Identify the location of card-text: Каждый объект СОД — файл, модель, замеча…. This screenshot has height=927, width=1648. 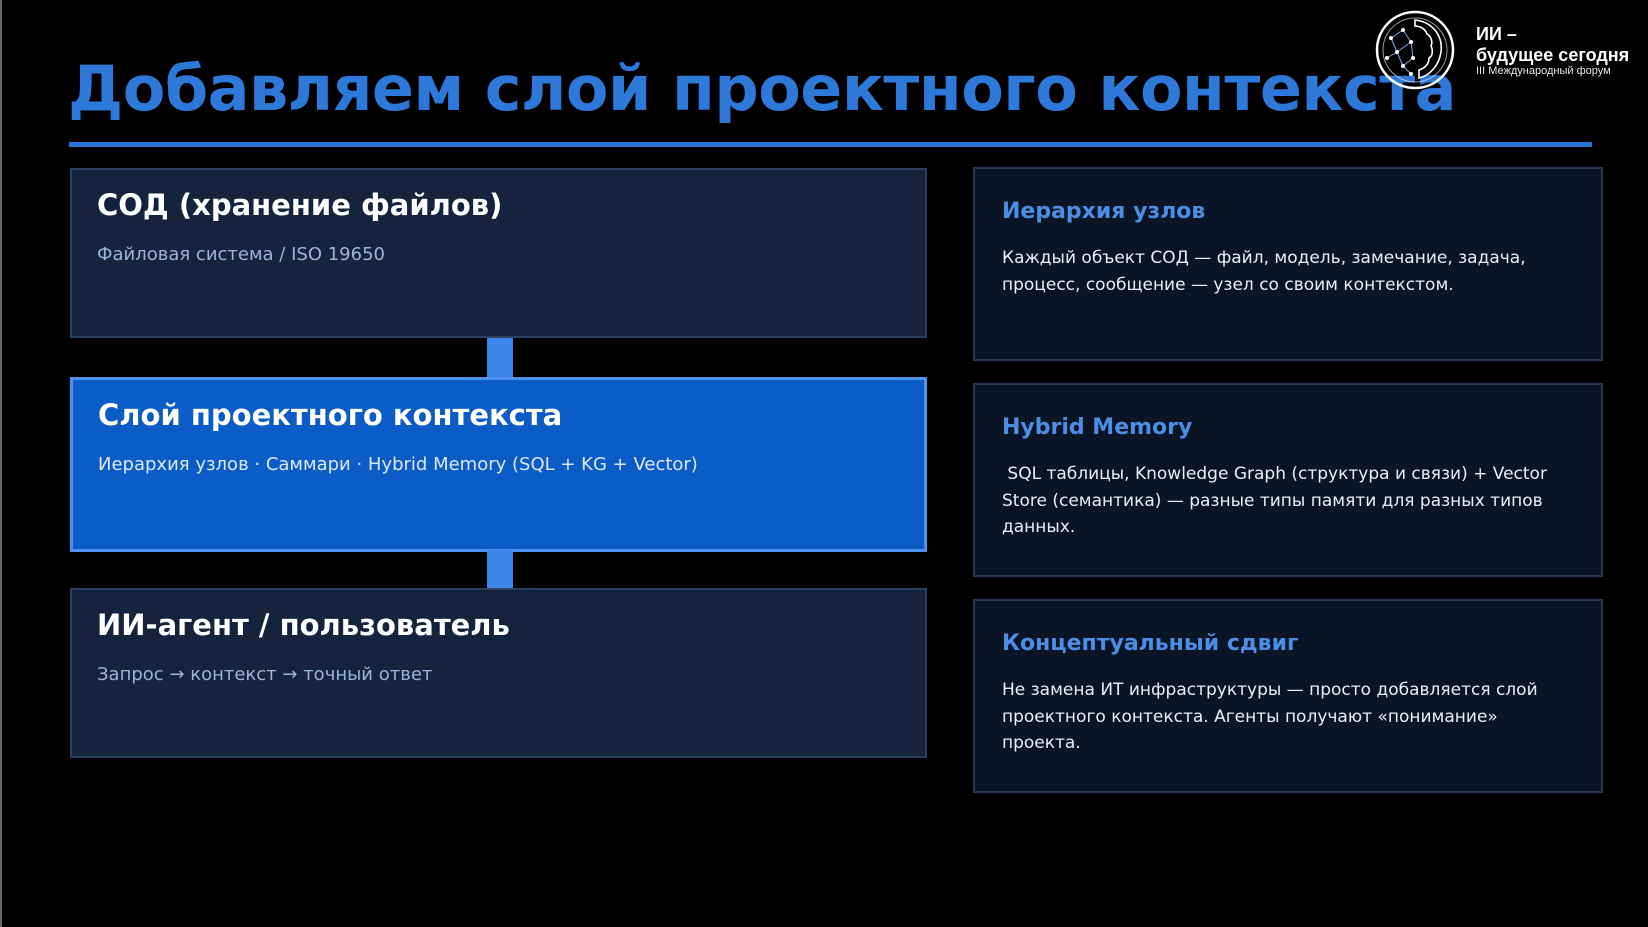
(1264, 271).